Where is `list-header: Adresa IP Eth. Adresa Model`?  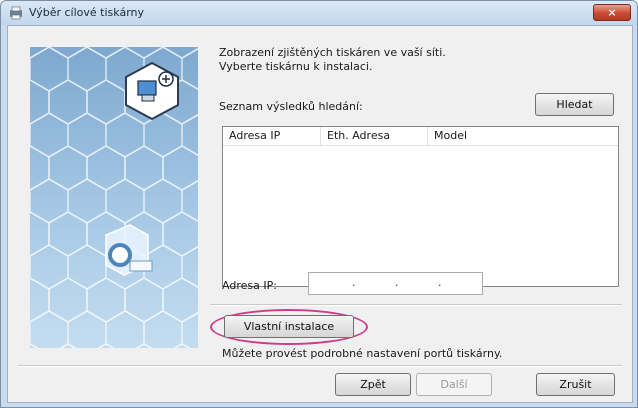 list-header: Adresa IP Eth. Adresa Model is located at coordinates (420, 136).